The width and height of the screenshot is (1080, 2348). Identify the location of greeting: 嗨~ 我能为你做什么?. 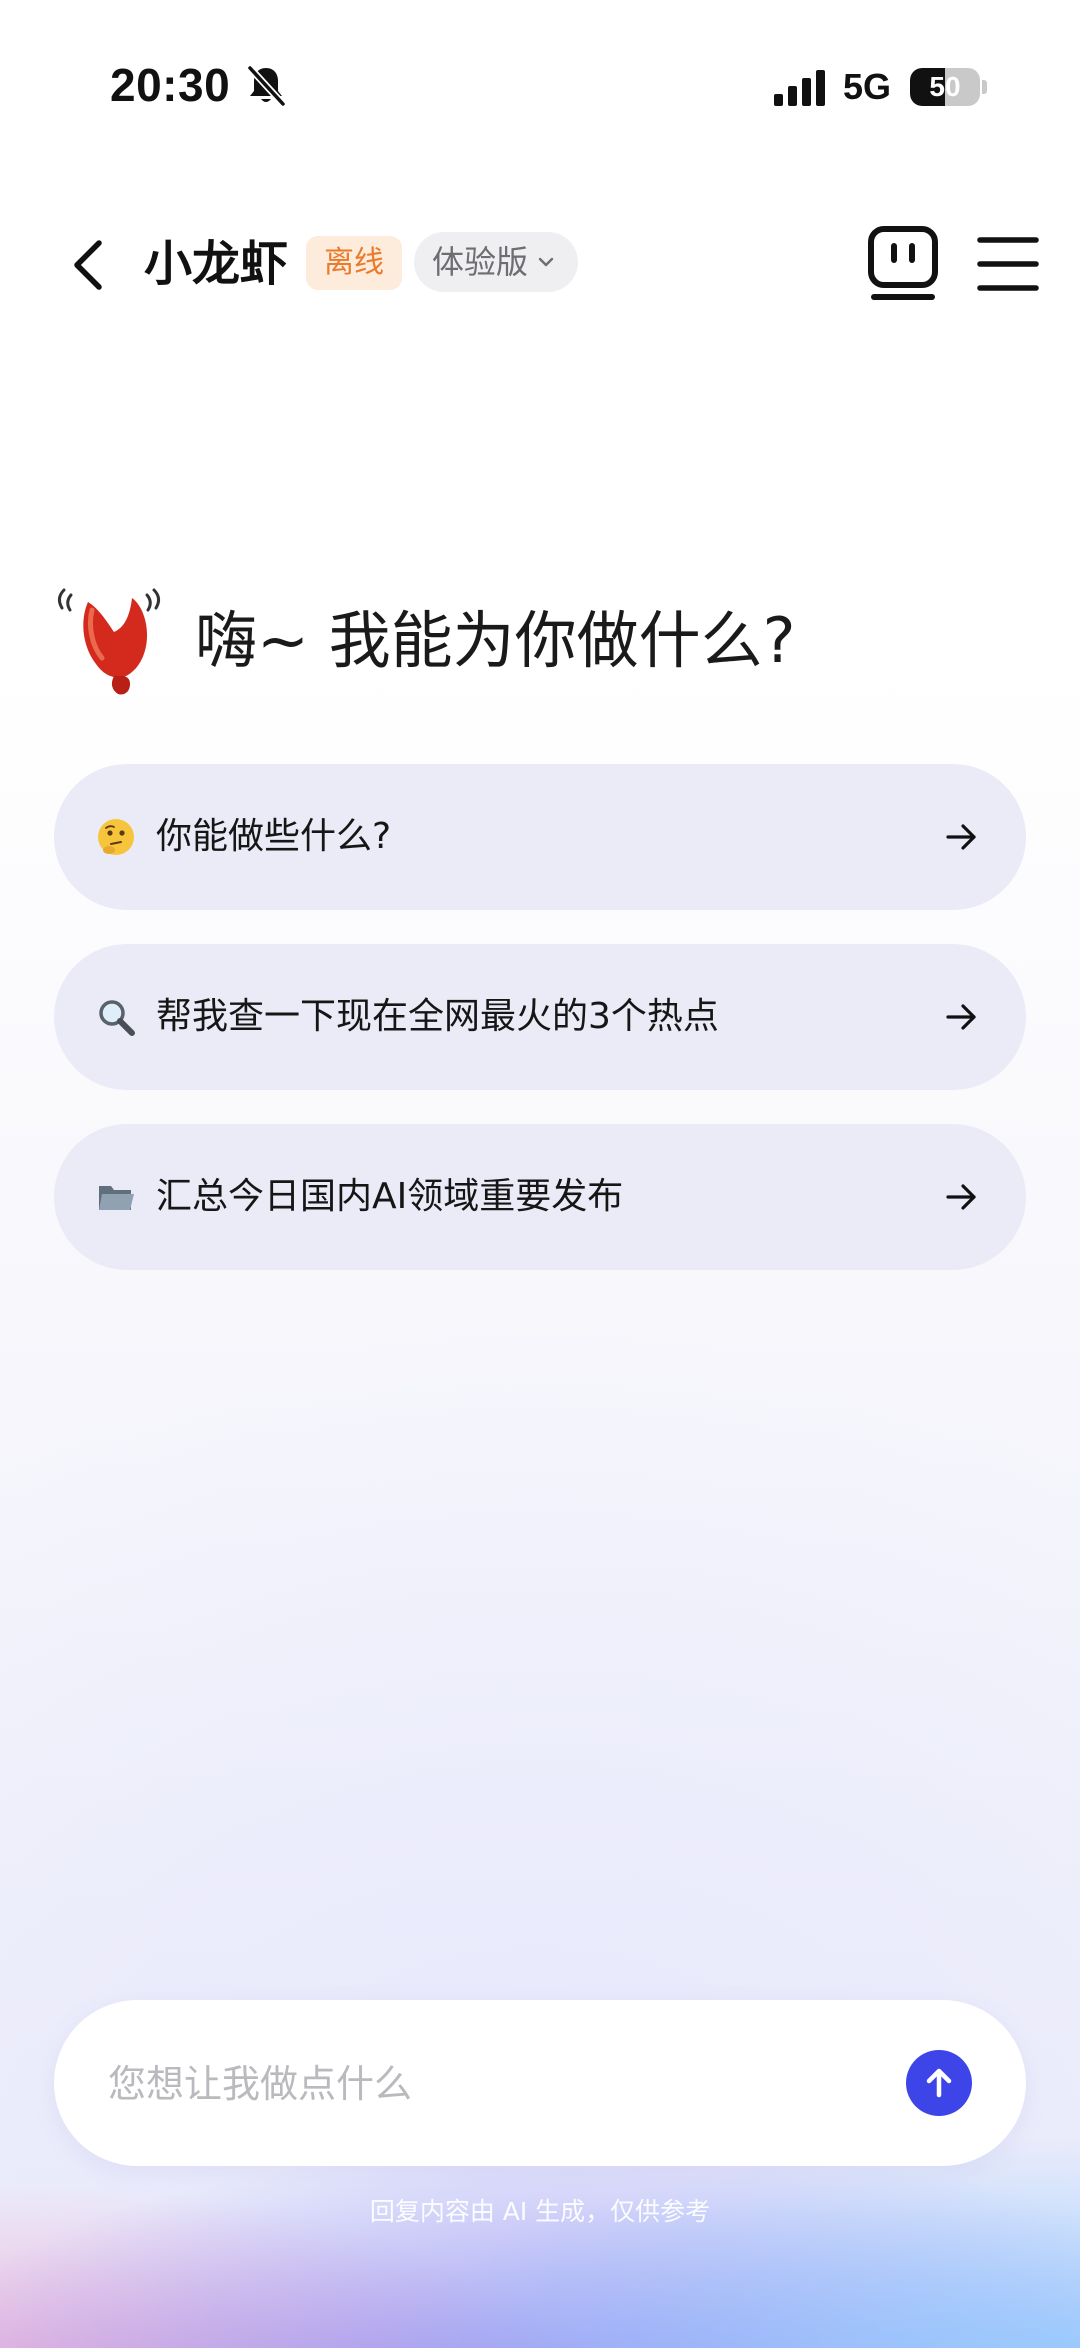
(542, 640).